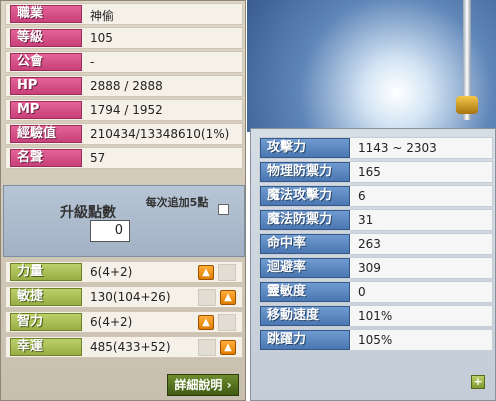 The width and height of the screenshot is (496, 401). What do you see at coordinates (46, 322) in the screenshot?
I see `int-label: 智力` at bounding box center [46, 322].